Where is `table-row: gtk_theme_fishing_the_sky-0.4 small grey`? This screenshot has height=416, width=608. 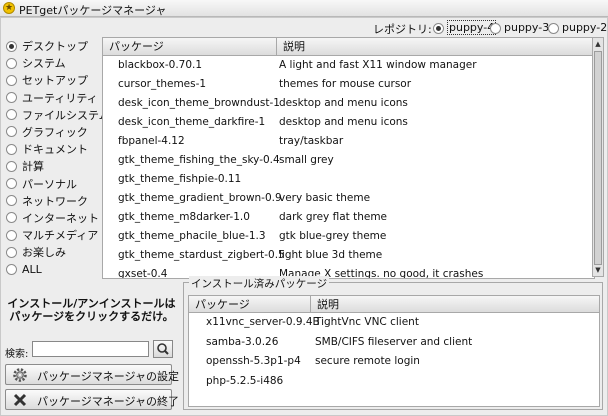 table-row: gtk_theme_fishing_the_sky-0.4 small grey is located at coordinates (348, 160).